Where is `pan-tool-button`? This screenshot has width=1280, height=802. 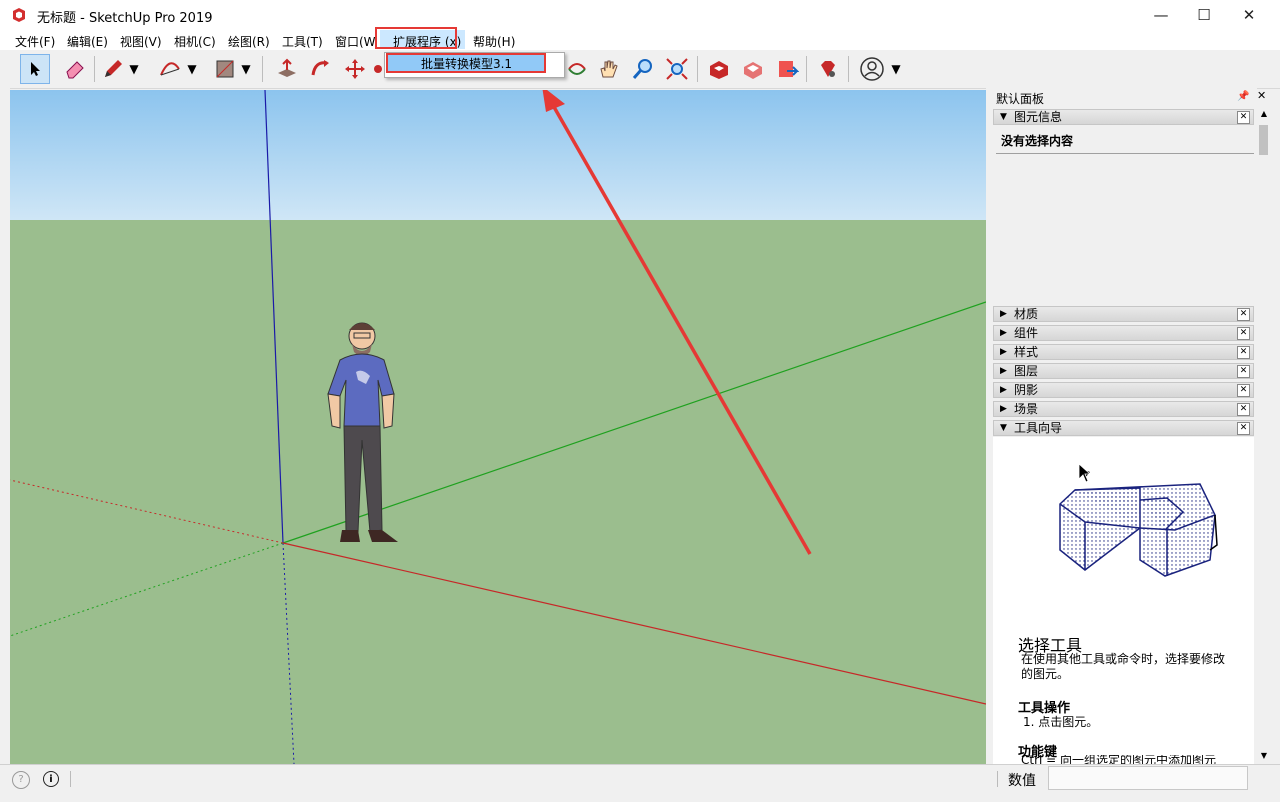
pan-tool-button is located at coordinates (609, 69).